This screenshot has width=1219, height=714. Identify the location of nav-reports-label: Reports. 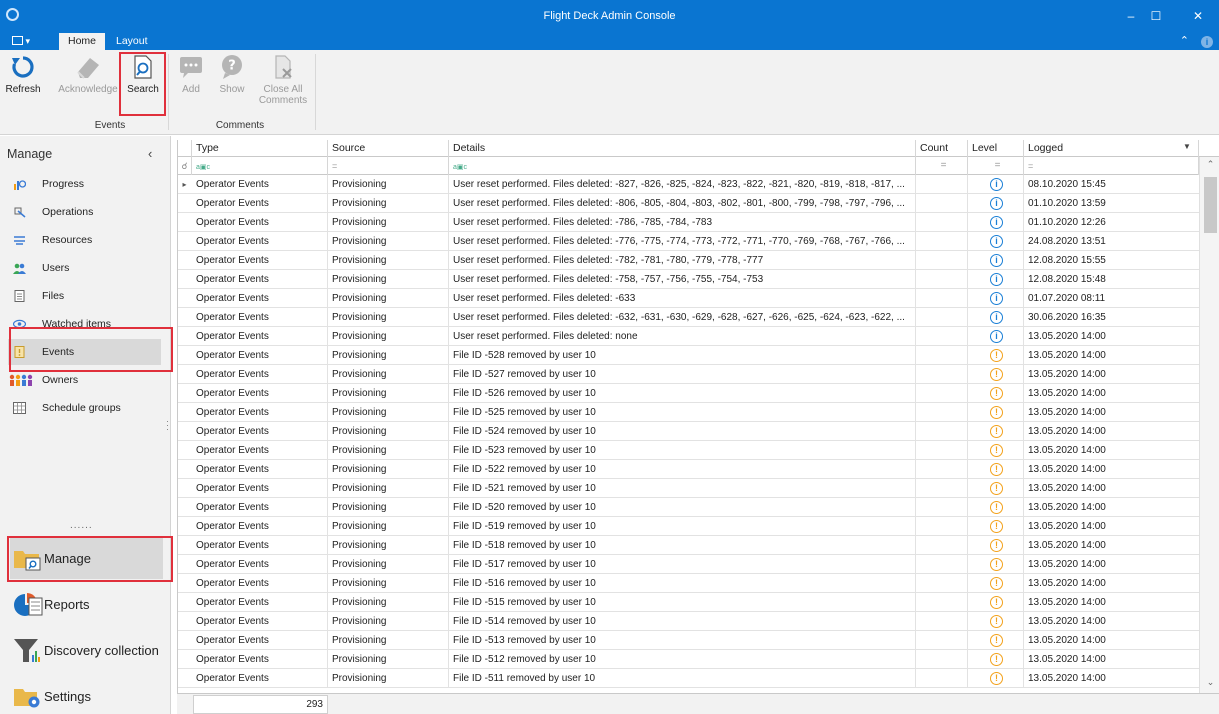
(67, 604).